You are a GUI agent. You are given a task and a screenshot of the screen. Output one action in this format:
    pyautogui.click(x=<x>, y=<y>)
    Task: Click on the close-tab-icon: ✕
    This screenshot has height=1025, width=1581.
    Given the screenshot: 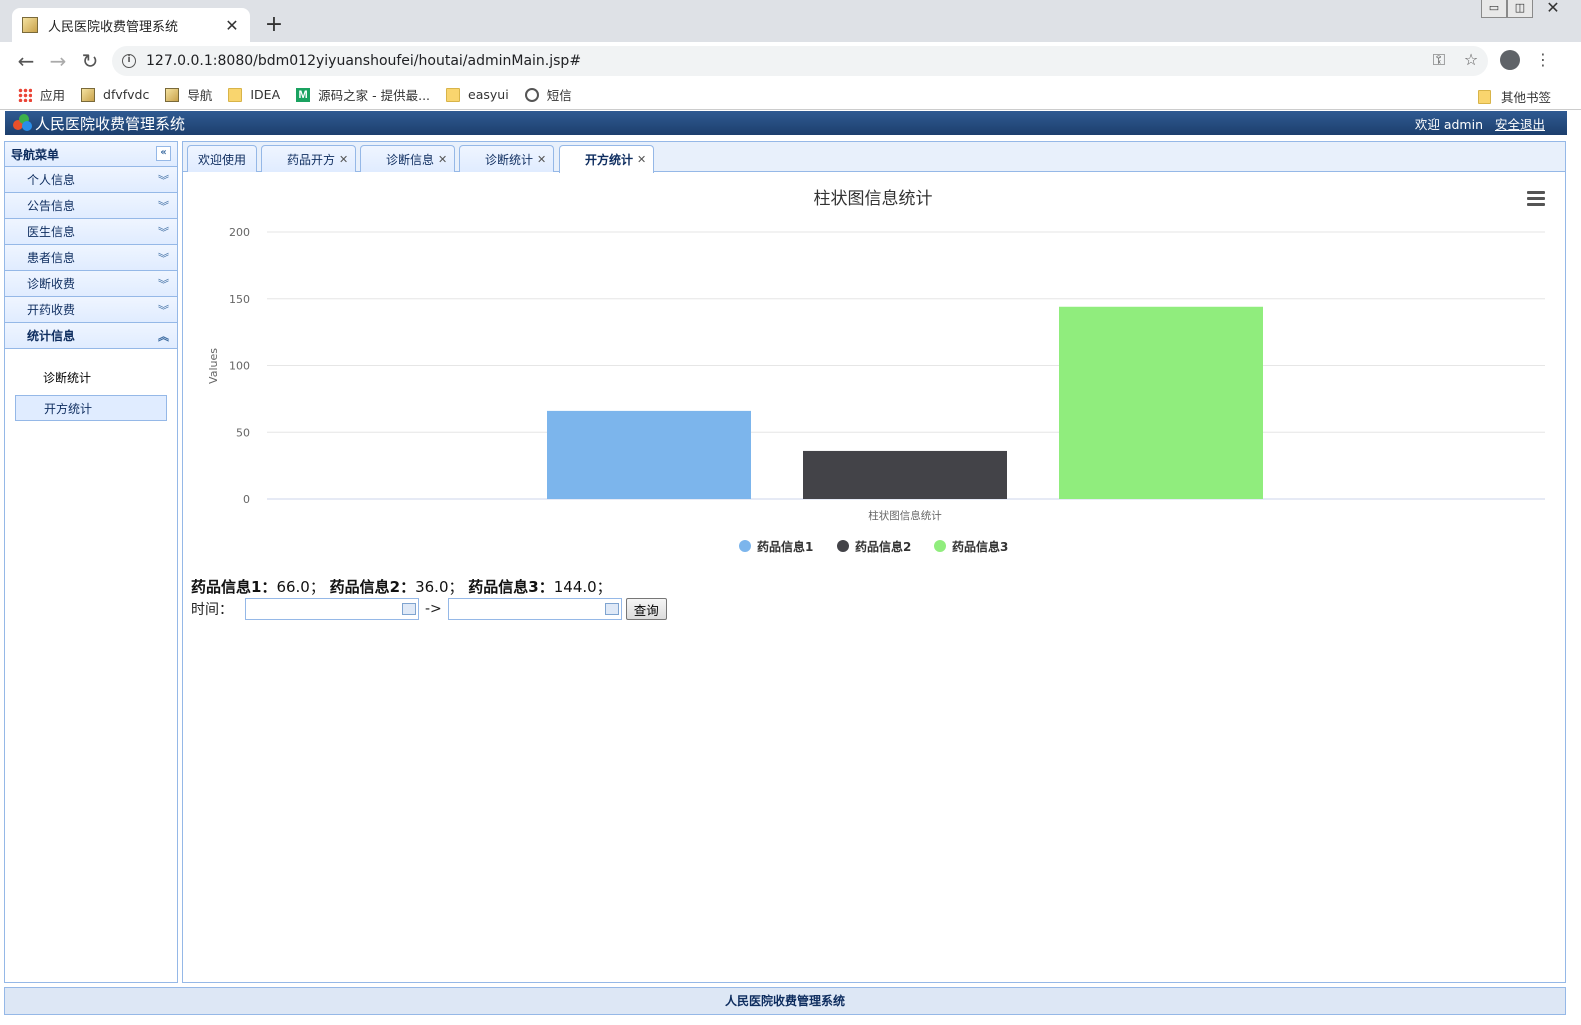 What is the action you would take?
    pyautogui.click(x=232, y=25)
    